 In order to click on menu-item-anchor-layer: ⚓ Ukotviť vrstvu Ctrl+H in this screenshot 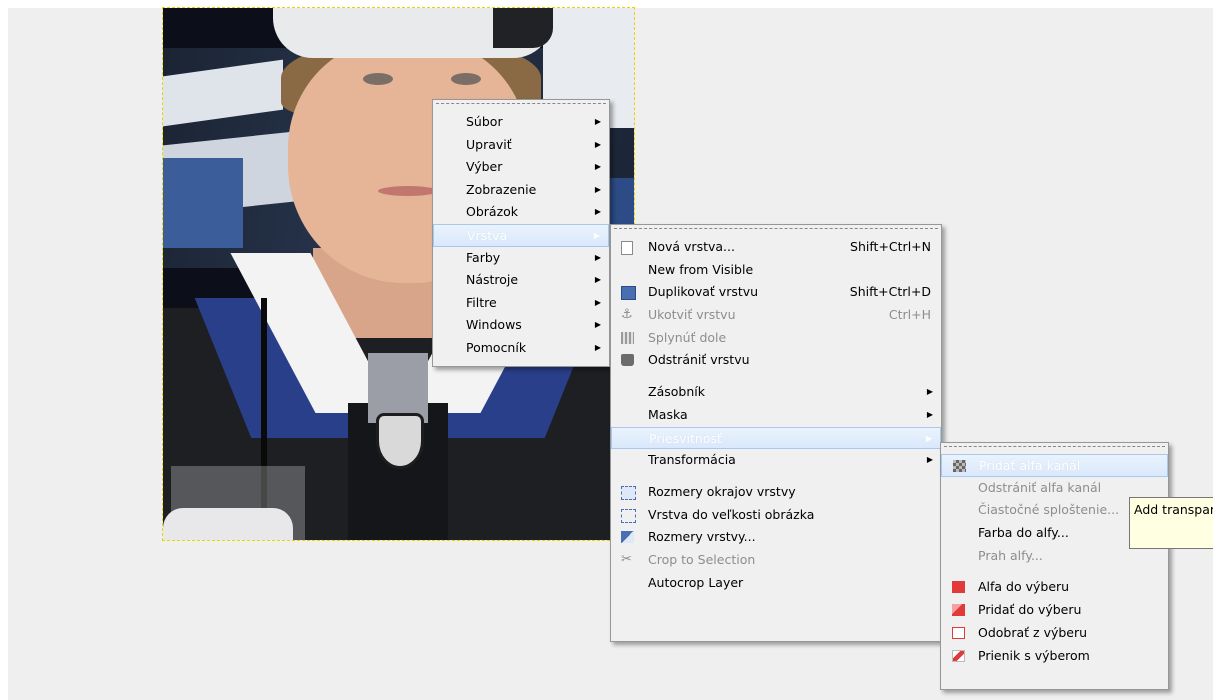, I will do `click(776, 315)`.